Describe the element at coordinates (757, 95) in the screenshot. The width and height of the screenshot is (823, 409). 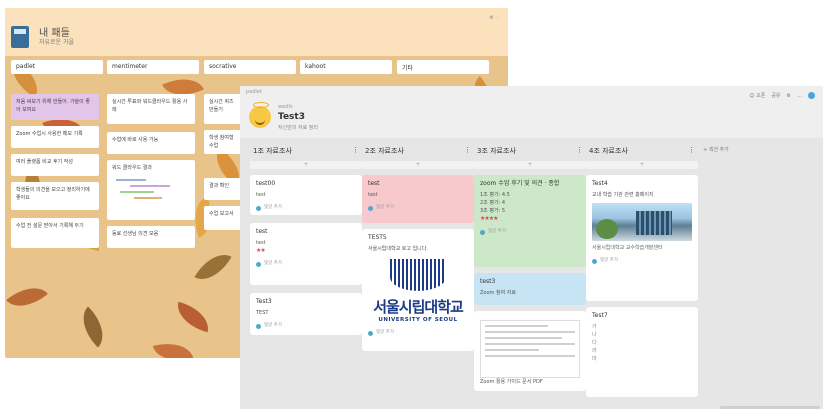
I see `open-button: ☺ 오픈` at that location.